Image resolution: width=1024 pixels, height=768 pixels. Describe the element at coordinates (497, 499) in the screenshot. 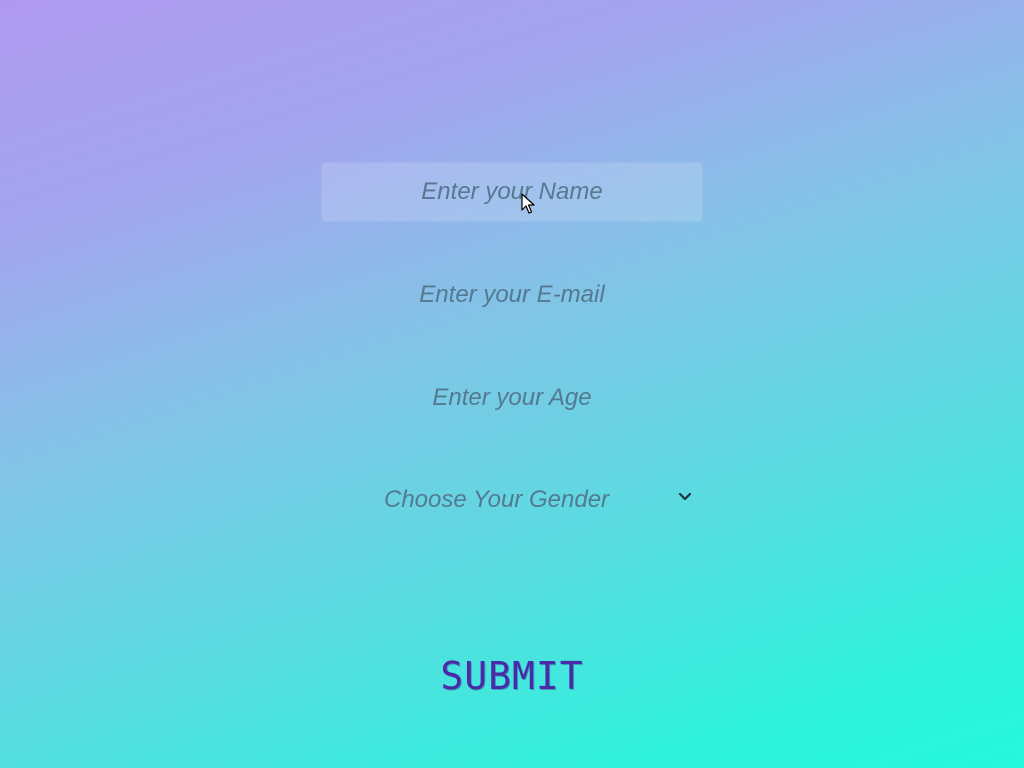

I see `gender-select-value: Choose Your Gender` at that location.